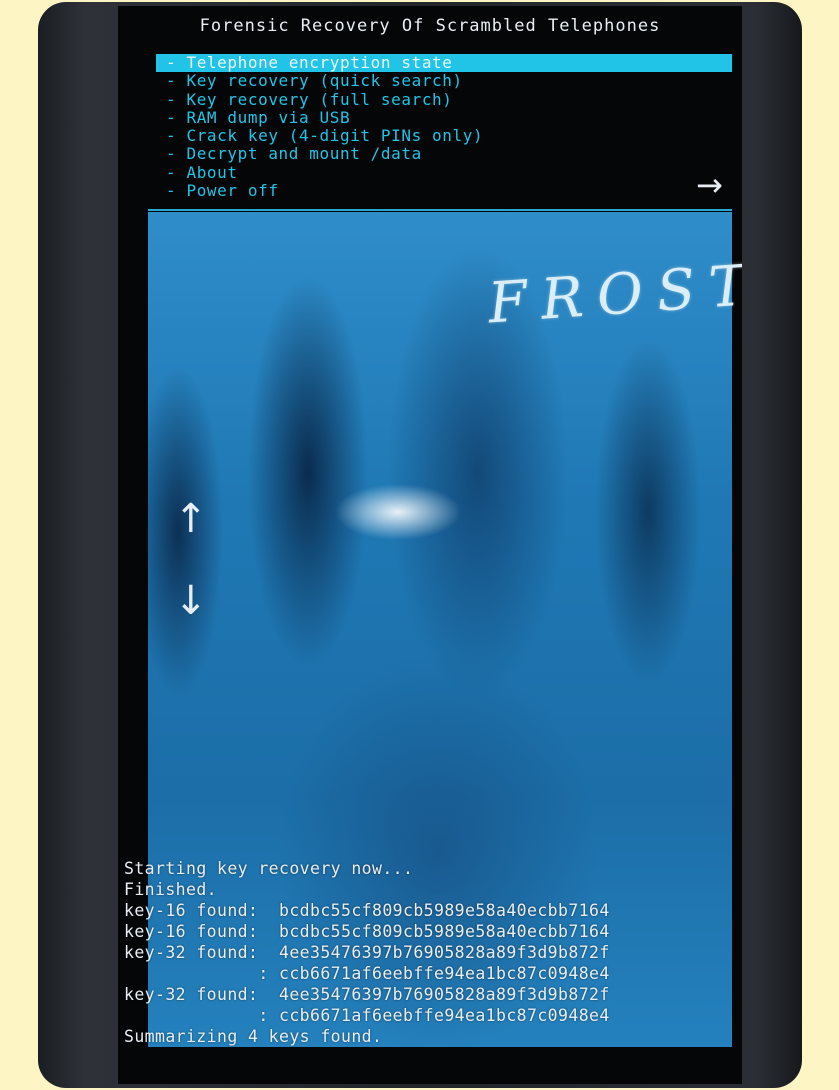 Image resolution: width=839 pixels, height=1090 pixels. Describe the element at coordinates (709, 185) in the screenshot. I see `arrow-right-icon: →` at that location.